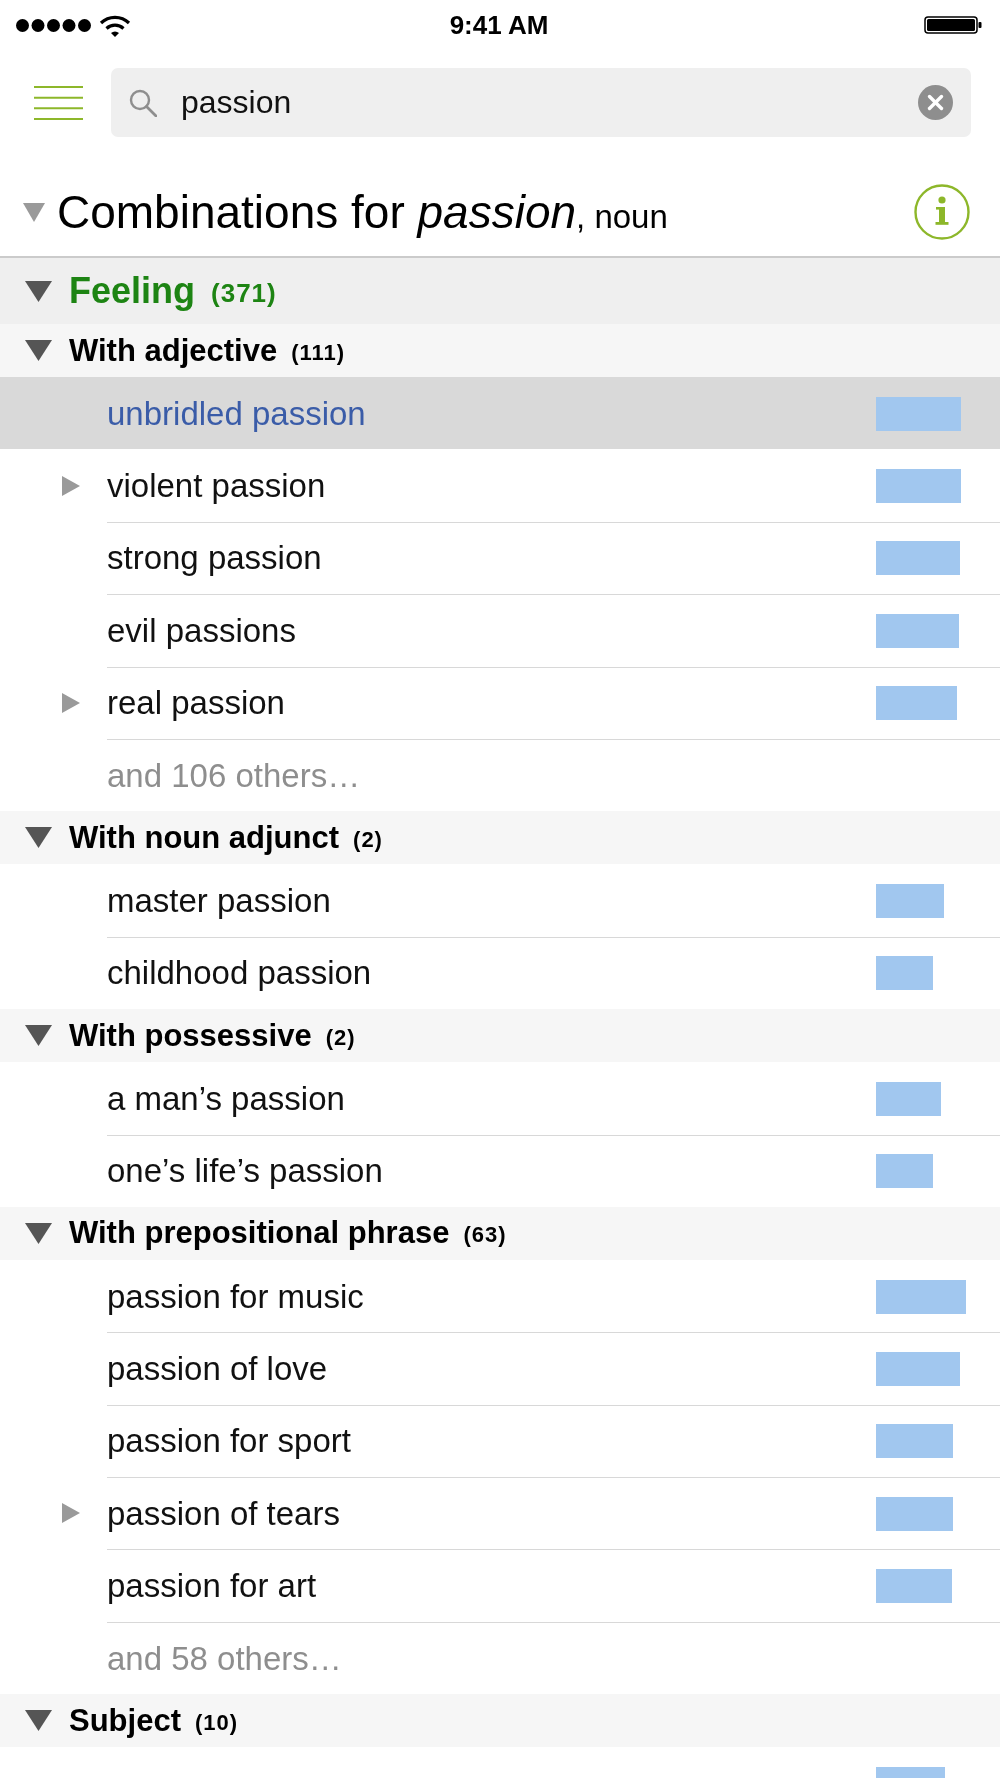  What do you see at coordinates (115, 25) in the screenshot?
I see `wifi-icon` at bounding box center [115, 25].